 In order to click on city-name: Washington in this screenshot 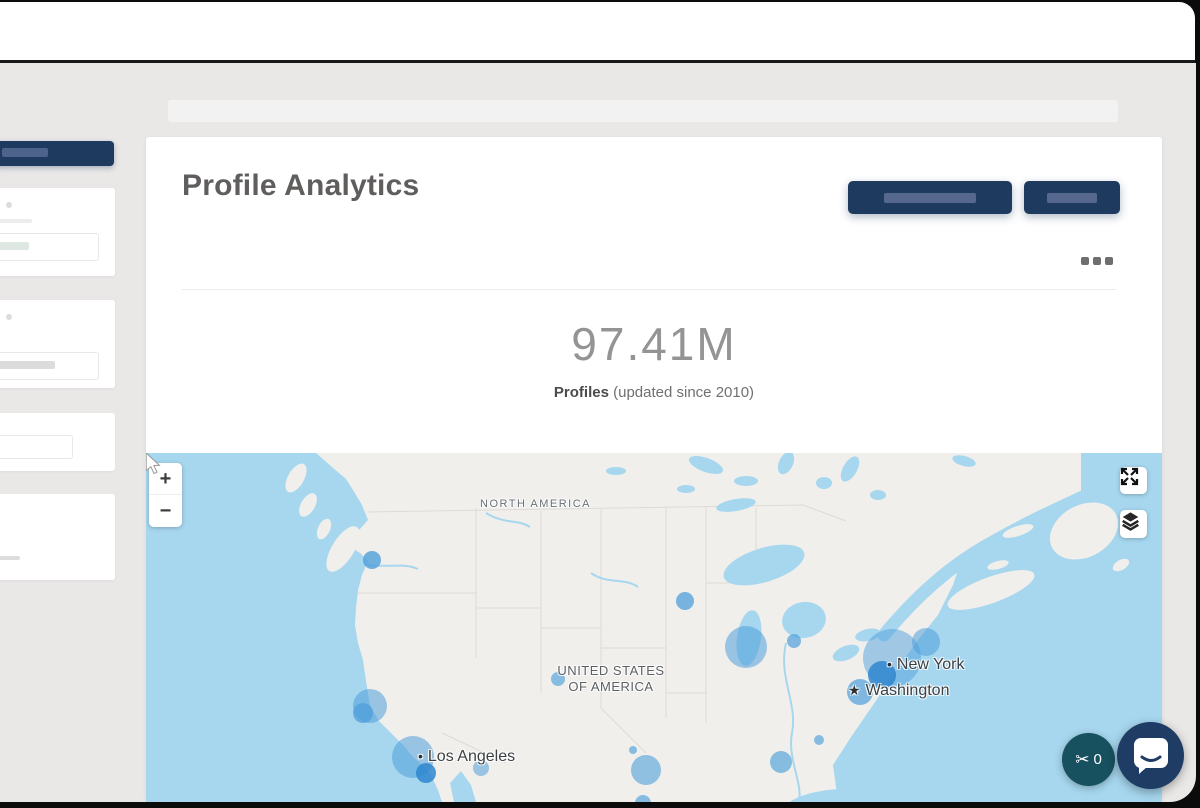, I will do `click(907, 690)`.